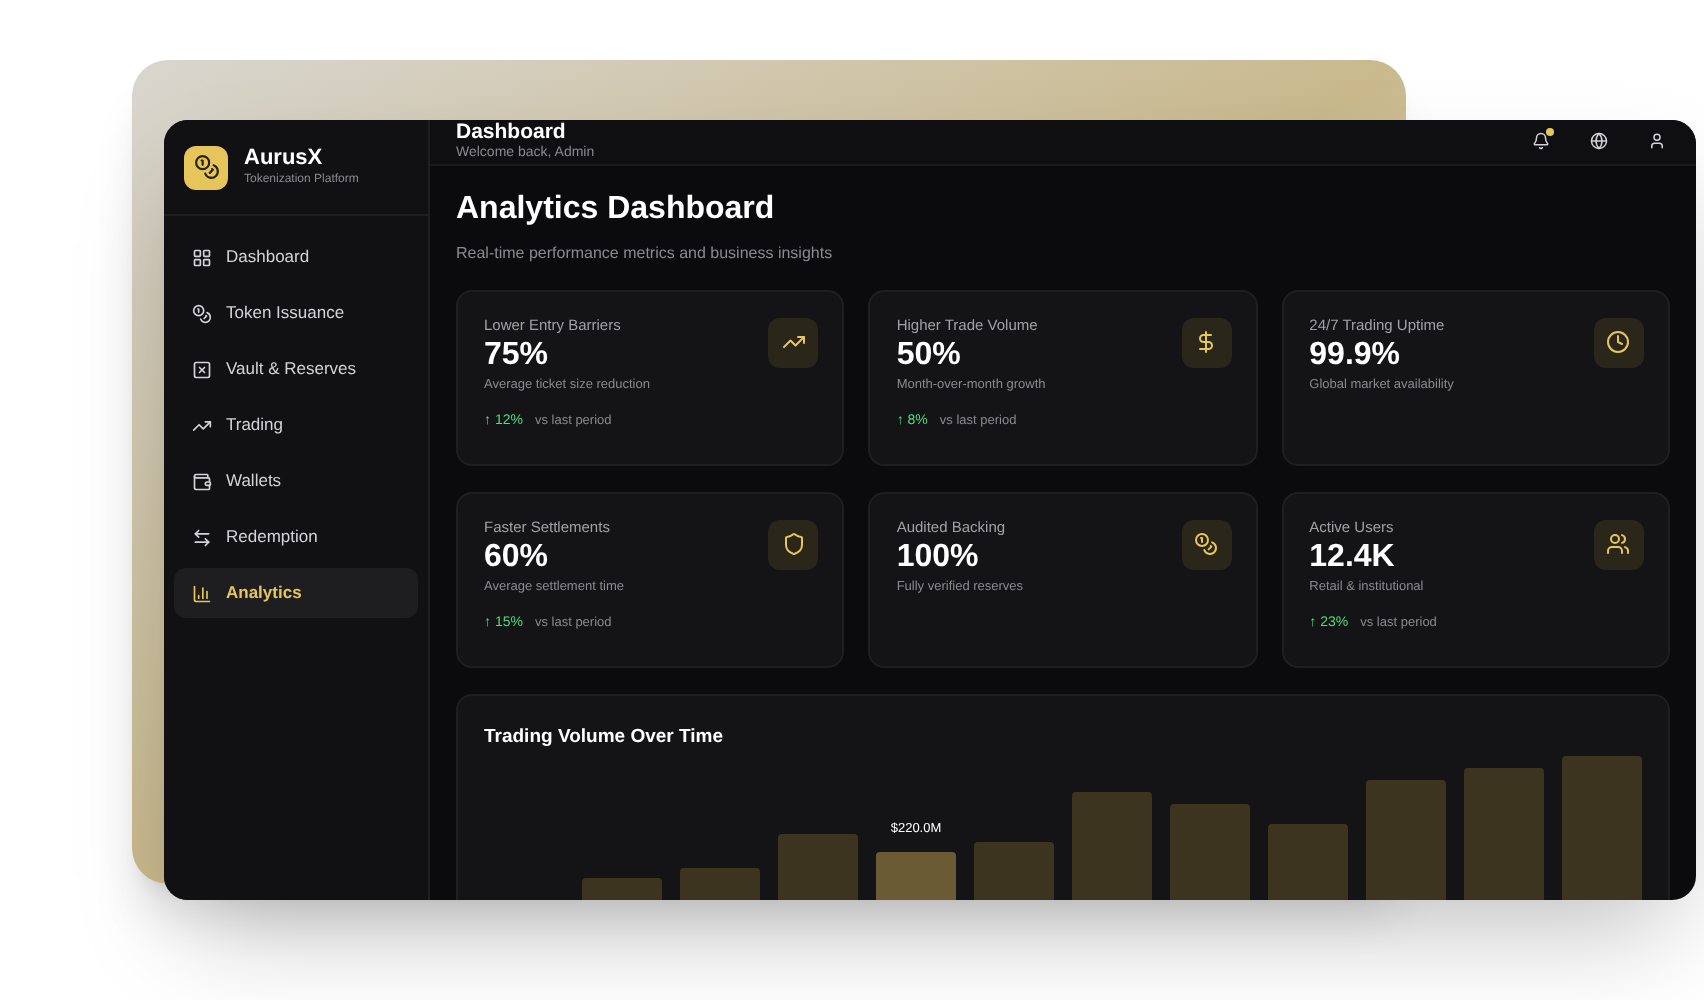 The image size is (1704, 1000). Describe the element at coordinates (793, 544) in the screenshot. I see `shield-icon` at that location.